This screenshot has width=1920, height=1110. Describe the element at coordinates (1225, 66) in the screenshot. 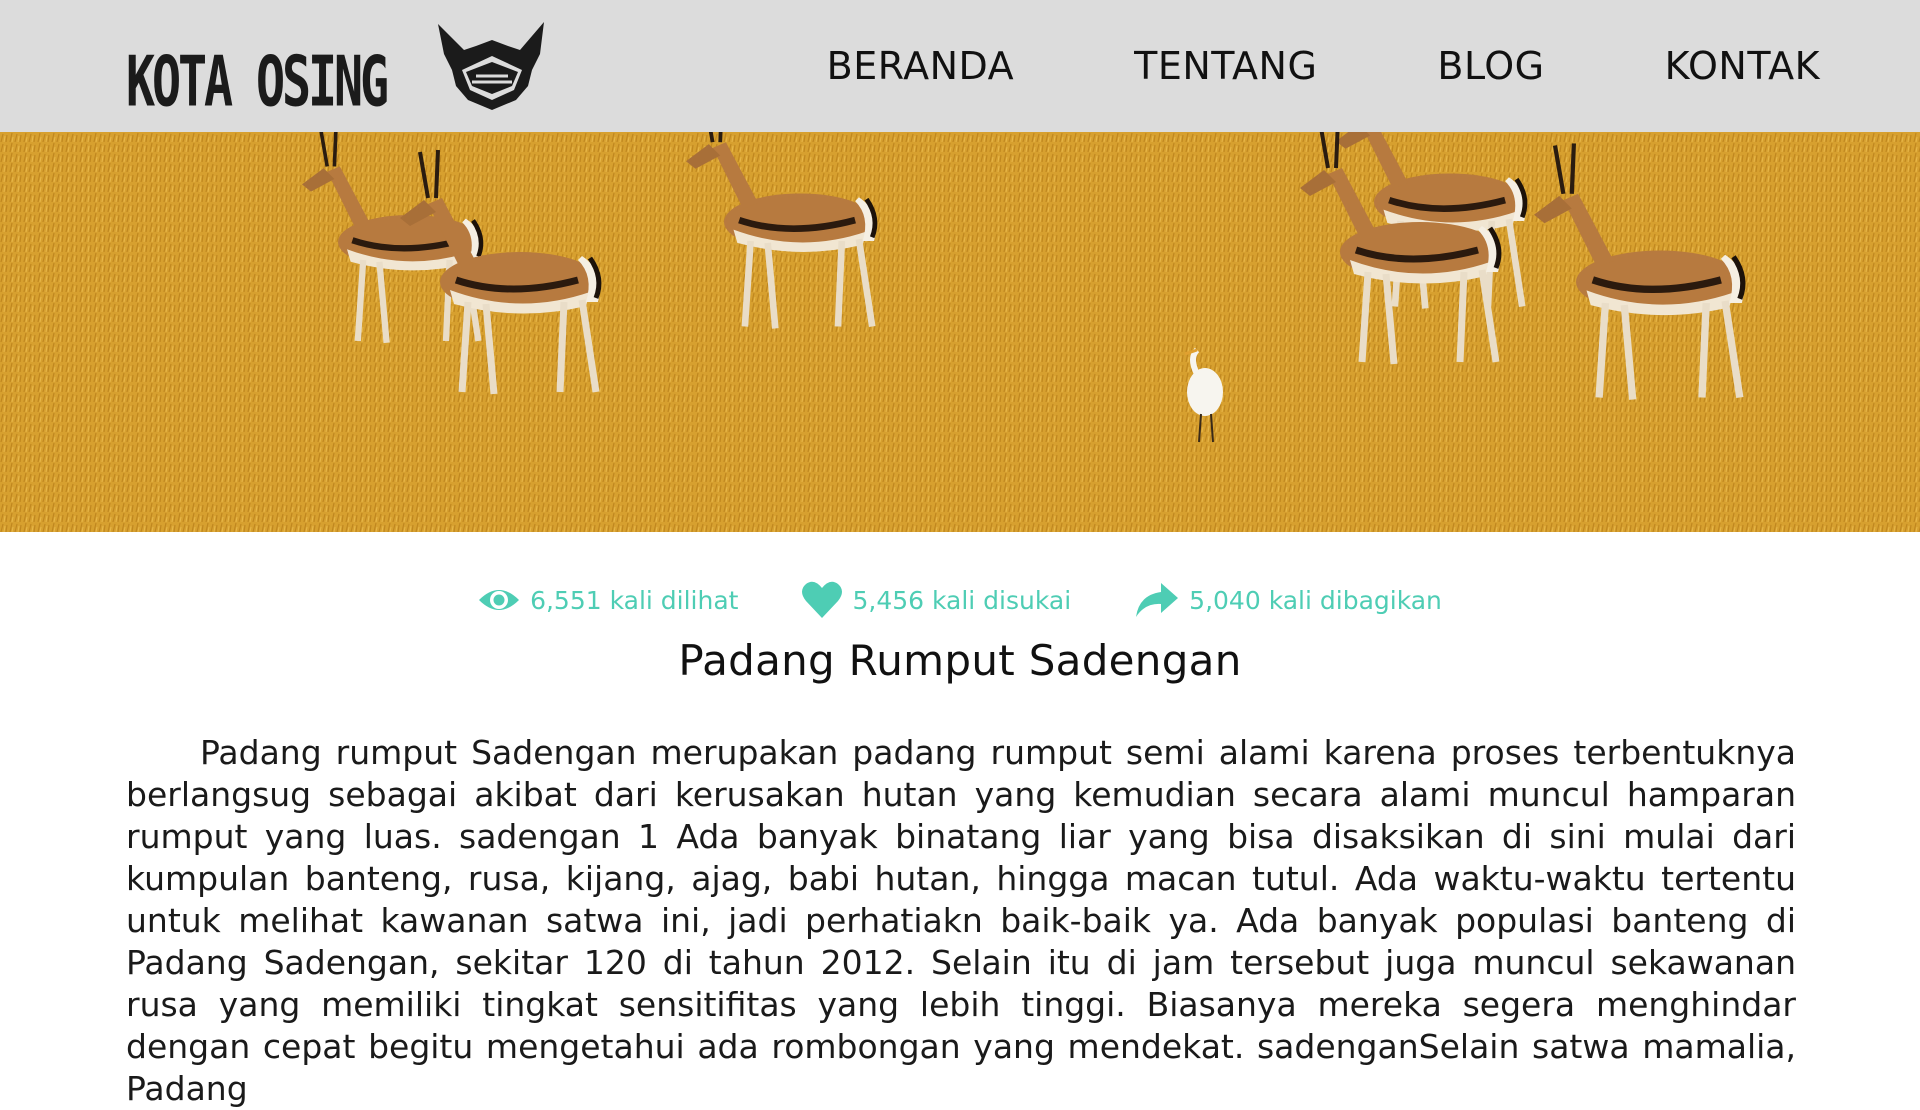

I see `nav-tentang: TENTANG` at that location.